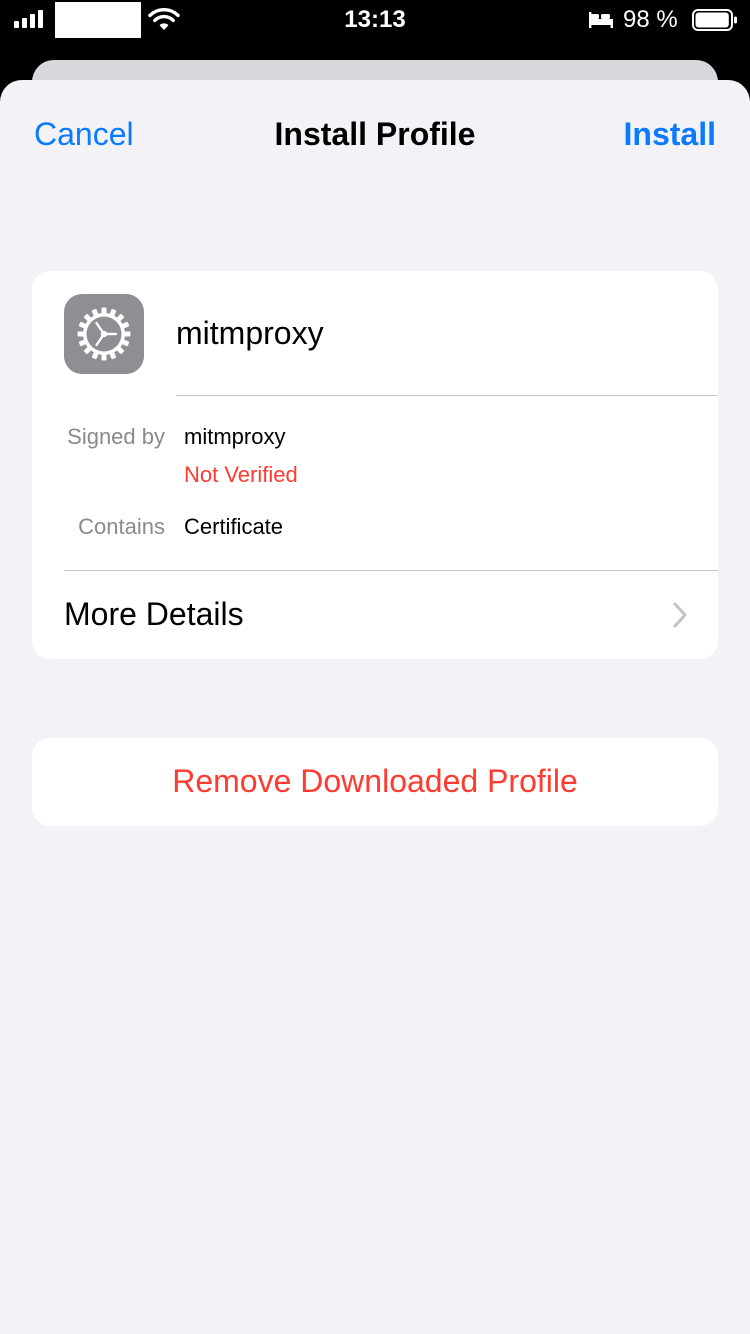 This screenshot has height=1334, width=750. What do you see at coordinates (234, 526) in the screenshot?
I see `contains-value: Certificate` at bounding box center [234, 526].